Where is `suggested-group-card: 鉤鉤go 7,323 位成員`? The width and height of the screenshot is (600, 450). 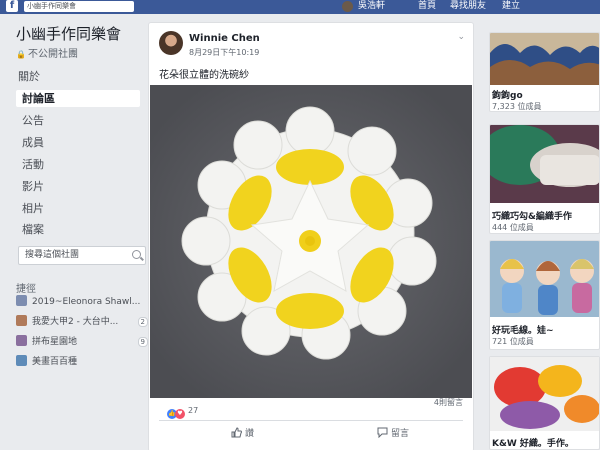 suggested-group-card: 鉤鉤go 7,323 位成員 is located at coordinates (544, 72).